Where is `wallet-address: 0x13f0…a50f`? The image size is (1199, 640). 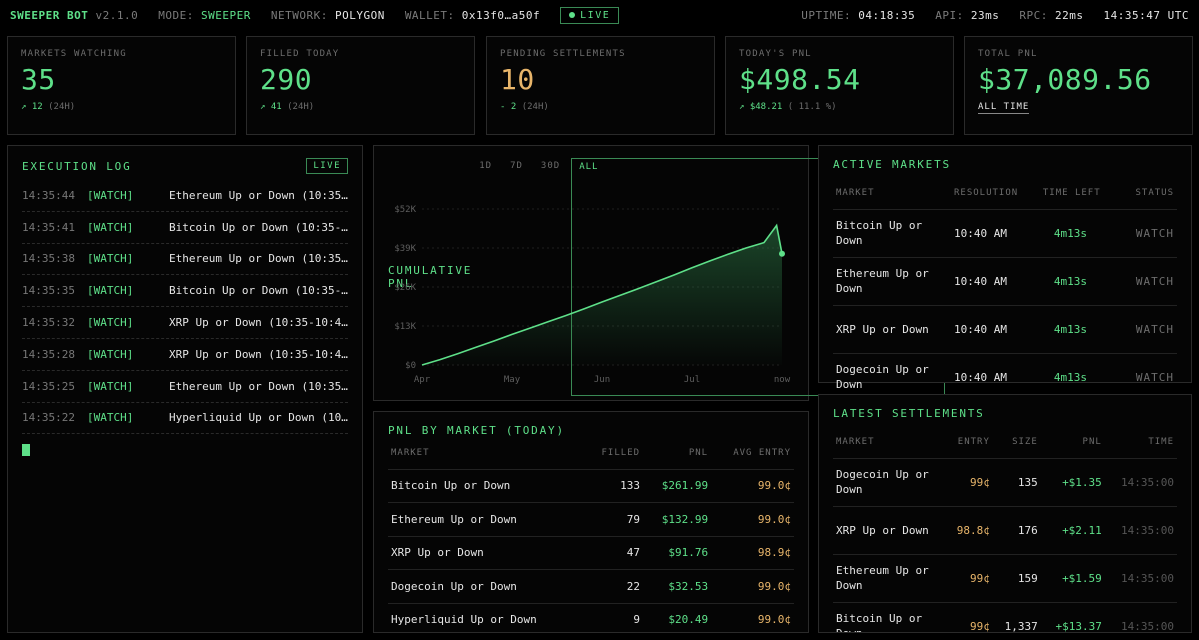 wallet-address: 0x13f0…a50f is located at coordinates (501, 15).